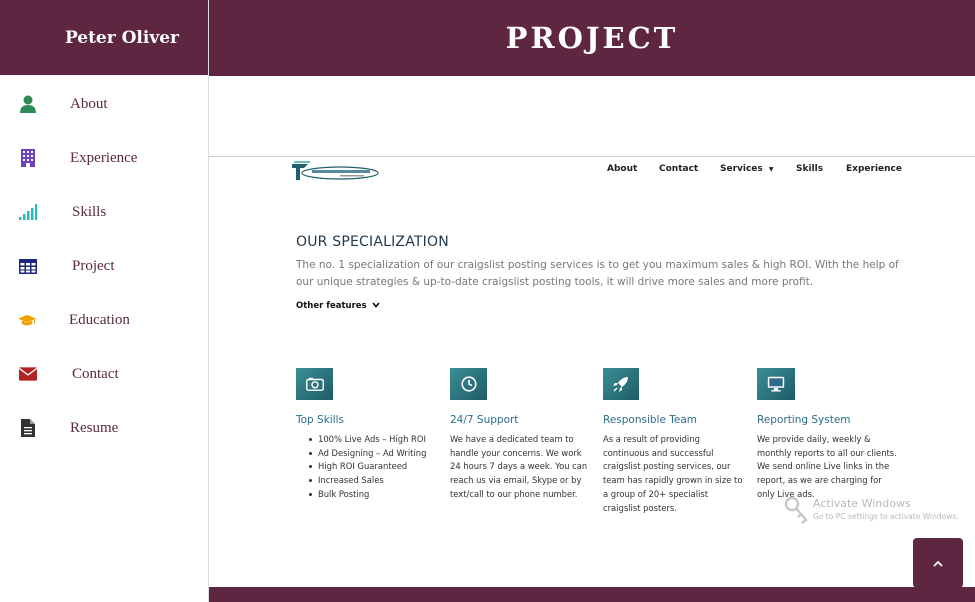  I want to click on other-features-toggle: Other features, so click(338, 306).